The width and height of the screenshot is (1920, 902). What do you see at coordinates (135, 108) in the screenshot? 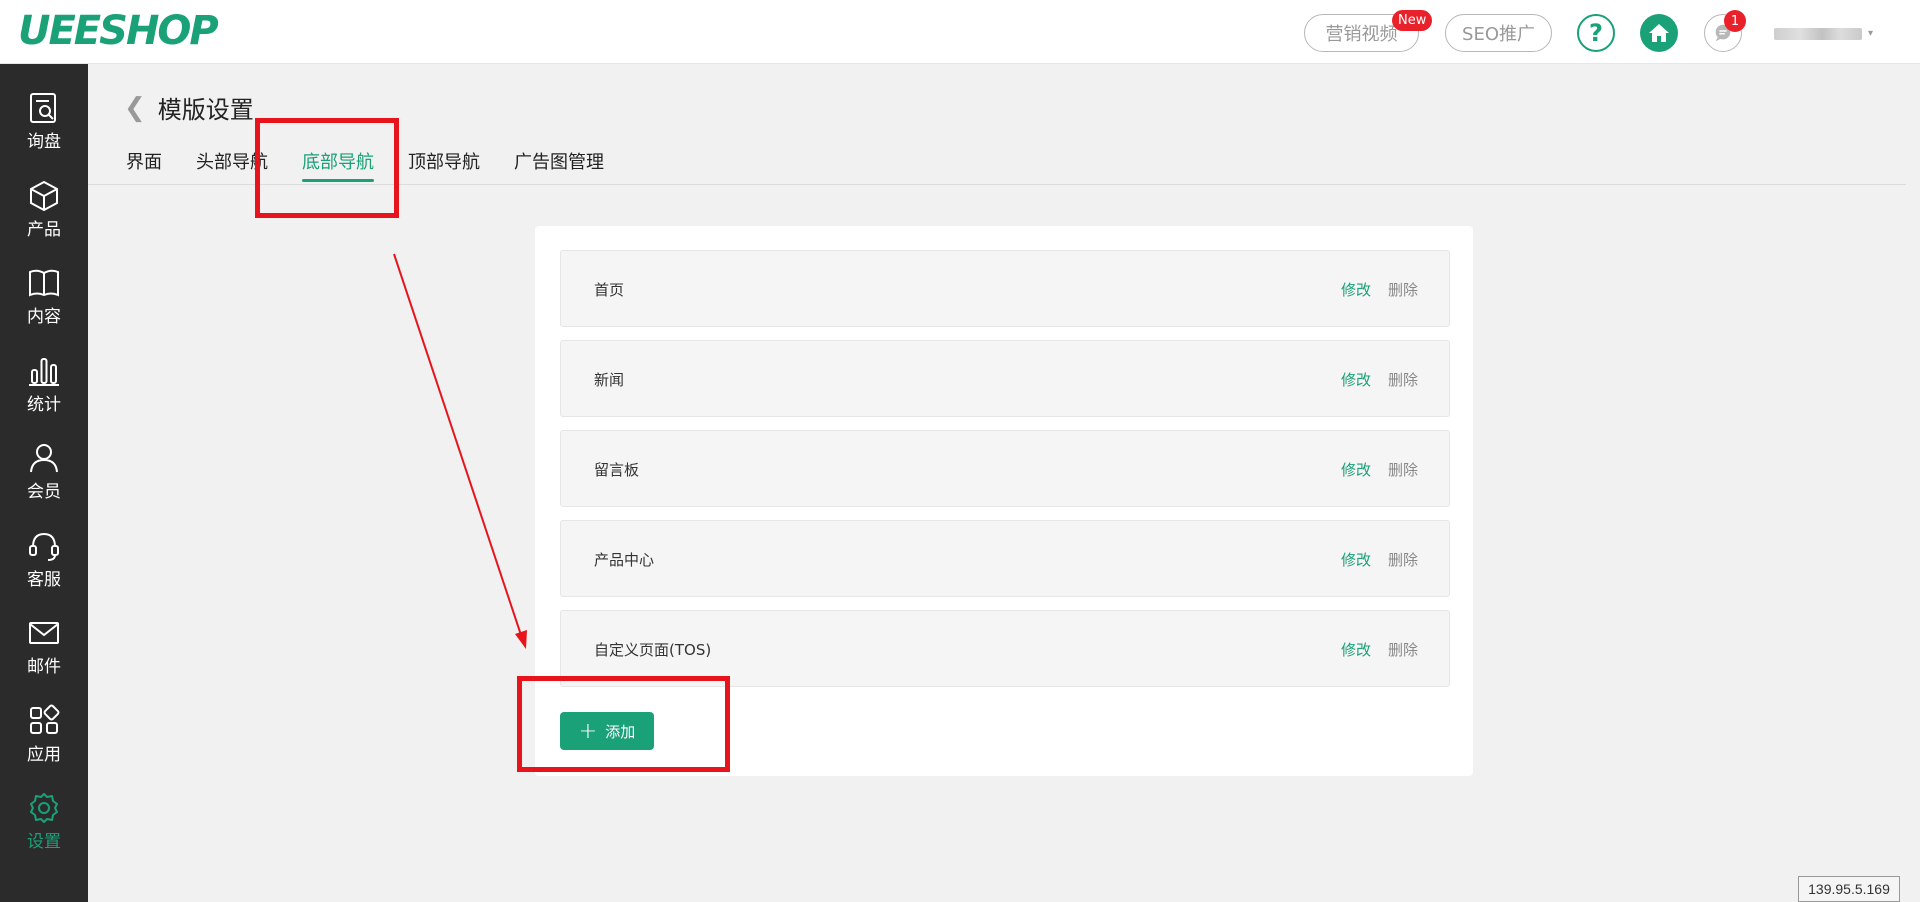
I see `back-arrow-icon: ❮` at bounding box center [135, 108].